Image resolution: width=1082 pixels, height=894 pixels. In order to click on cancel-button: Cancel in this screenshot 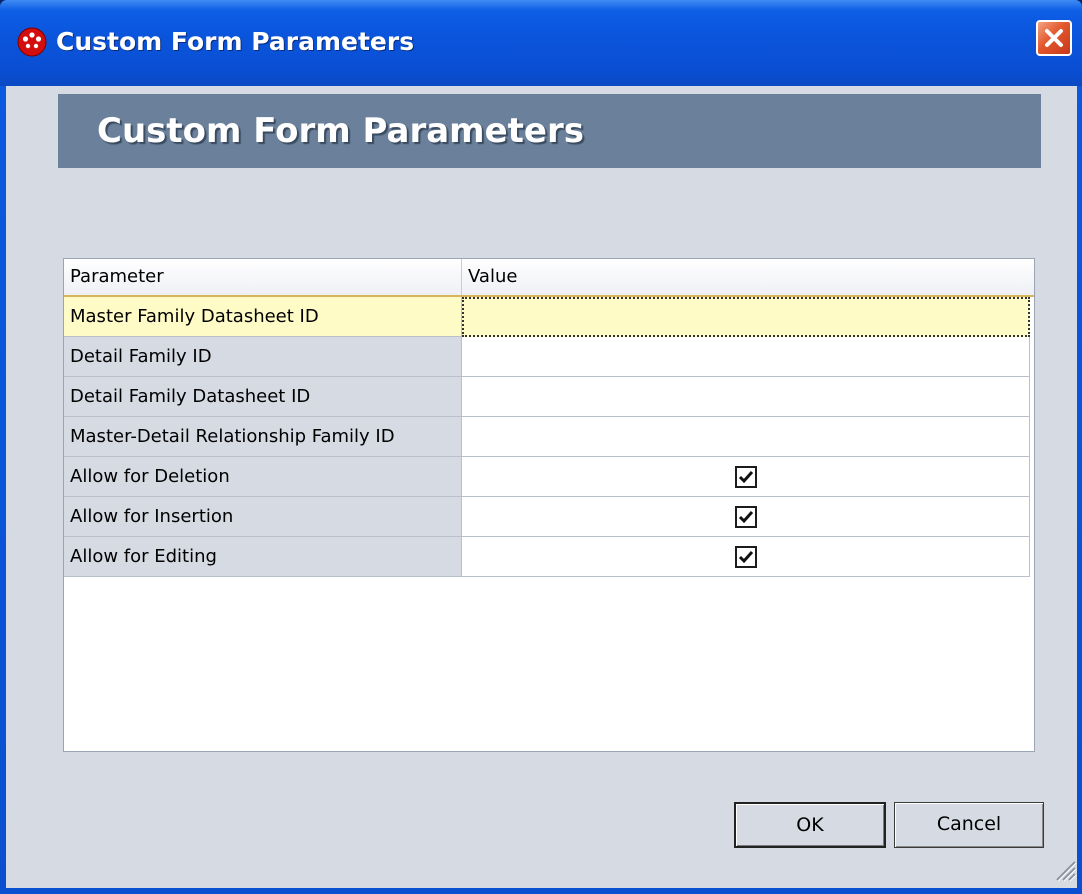, I will do `click(969, 825)`.